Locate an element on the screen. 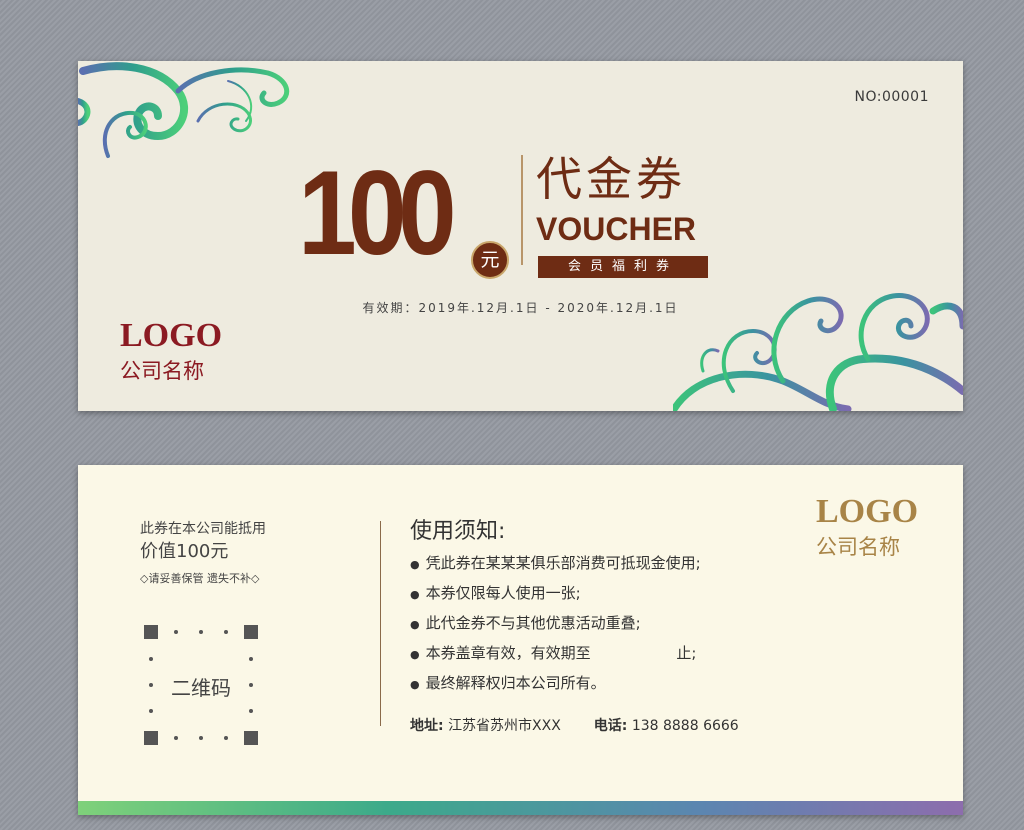 Image resolution: width=1024 pixels, height=830 pixels. value-info: 此券在本公司能抵用 价值100元 ◇请妥善保管 遗失不补◇ is located at coordinates (203, 554).